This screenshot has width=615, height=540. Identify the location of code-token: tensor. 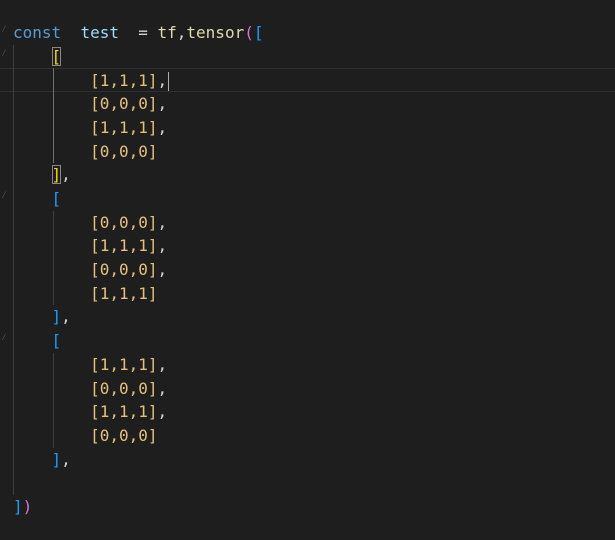
(215, 32).